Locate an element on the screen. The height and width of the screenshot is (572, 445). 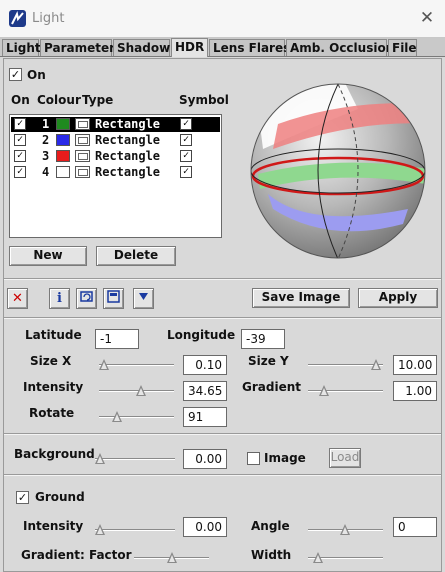
gradient-factor-label: Gradient: Factor is located at coordinates (76, 555).